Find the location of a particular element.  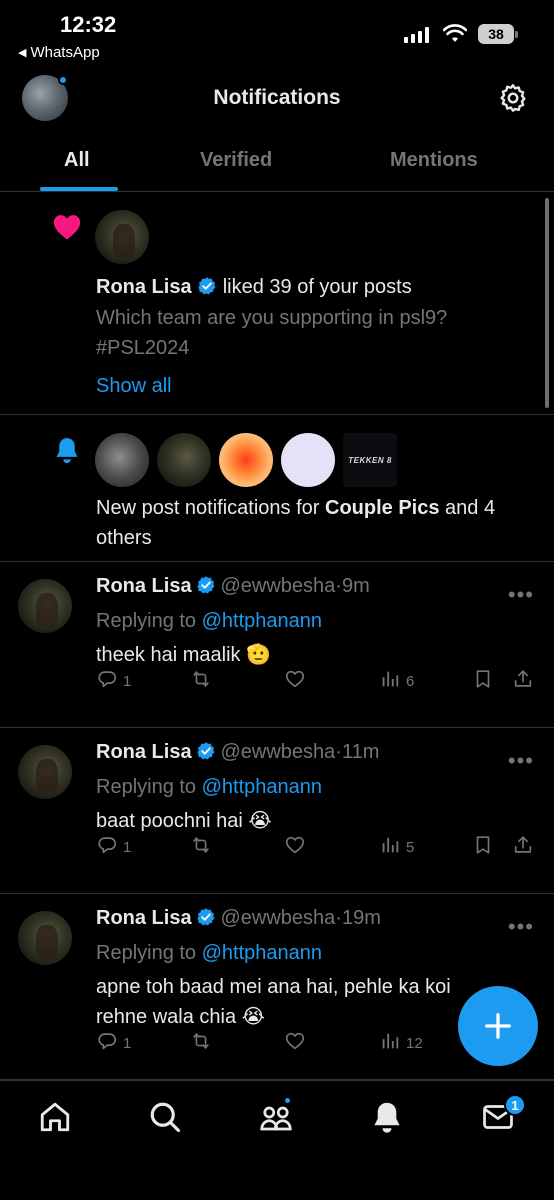

views-button: 12 is located at coordinates (401, 1043).